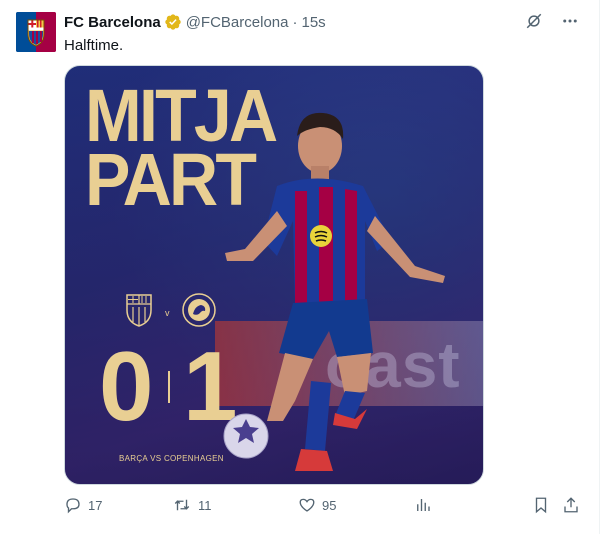  What do you see at coordinates (552, 21) in the screenshot?
I see `top-actions` at bounding box center [552, 21].